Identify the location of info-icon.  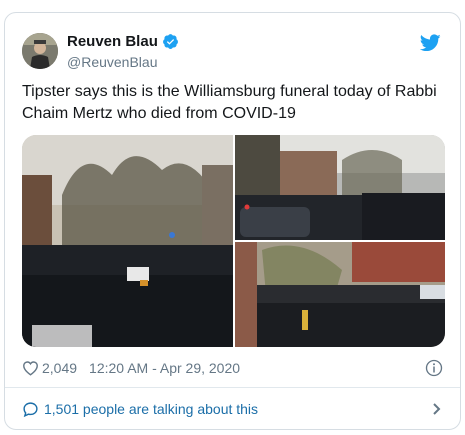
(434, 368).